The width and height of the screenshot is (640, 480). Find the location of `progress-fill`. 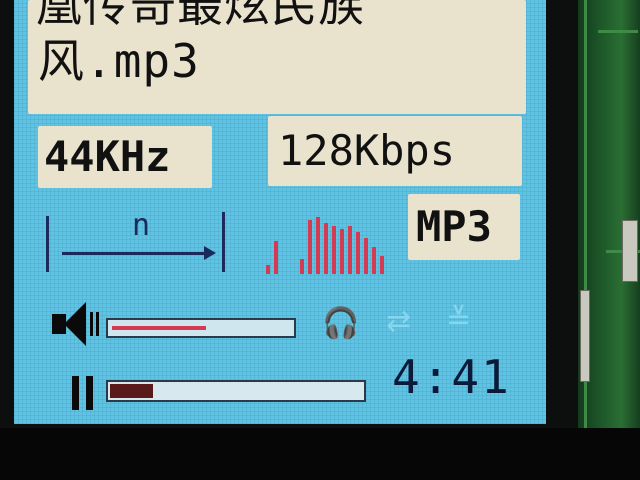

progress-fill is located at coordinates (131, 391).